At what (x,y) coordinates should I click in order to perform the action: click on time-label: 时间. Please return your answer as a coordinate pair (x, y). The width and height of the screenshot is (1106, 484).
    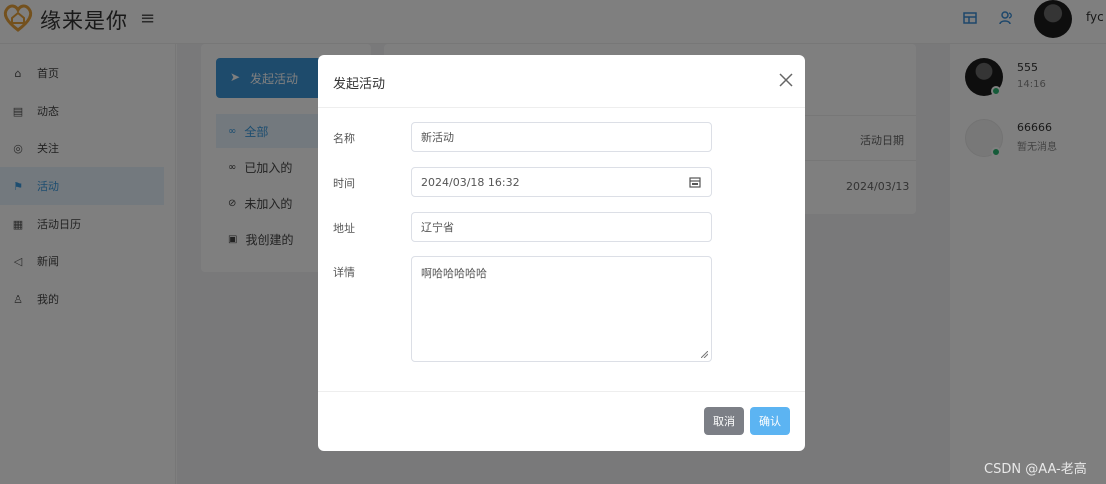
    Looking at the image, I should click on (344, 183).